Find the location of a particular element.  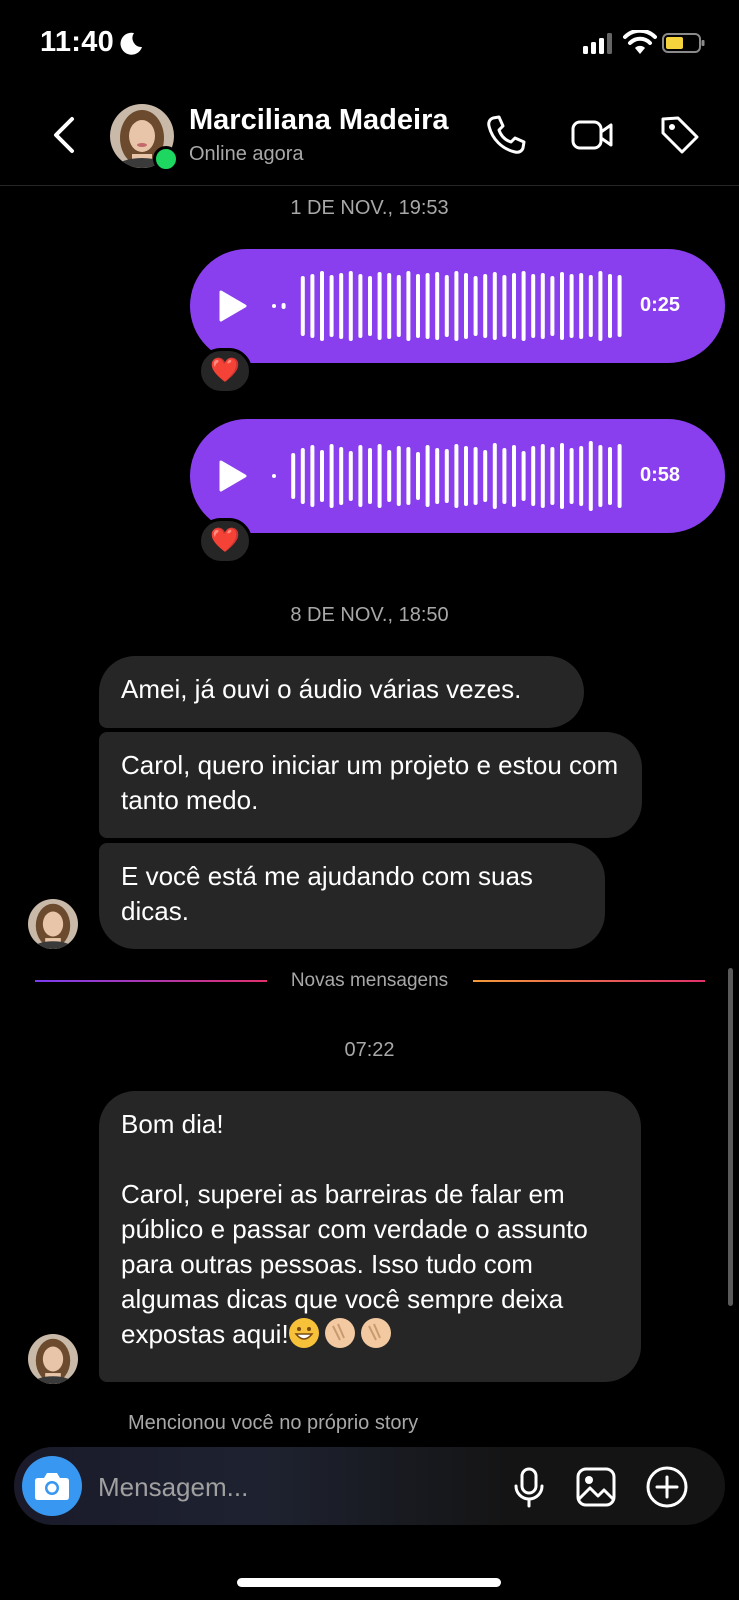

status-time: 11:40 is located at coordinates (77, 42).